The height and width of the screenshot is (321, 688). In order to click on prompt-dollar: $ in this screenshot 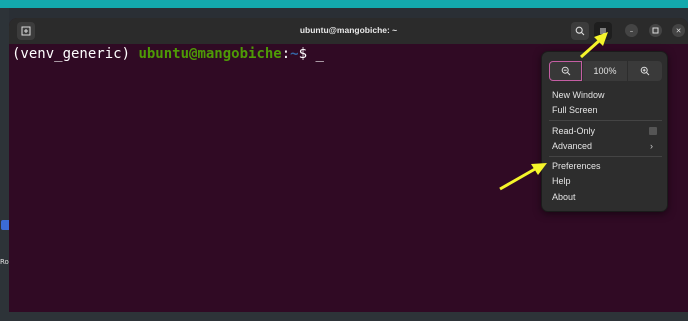, I will do `click(307, 54)`.